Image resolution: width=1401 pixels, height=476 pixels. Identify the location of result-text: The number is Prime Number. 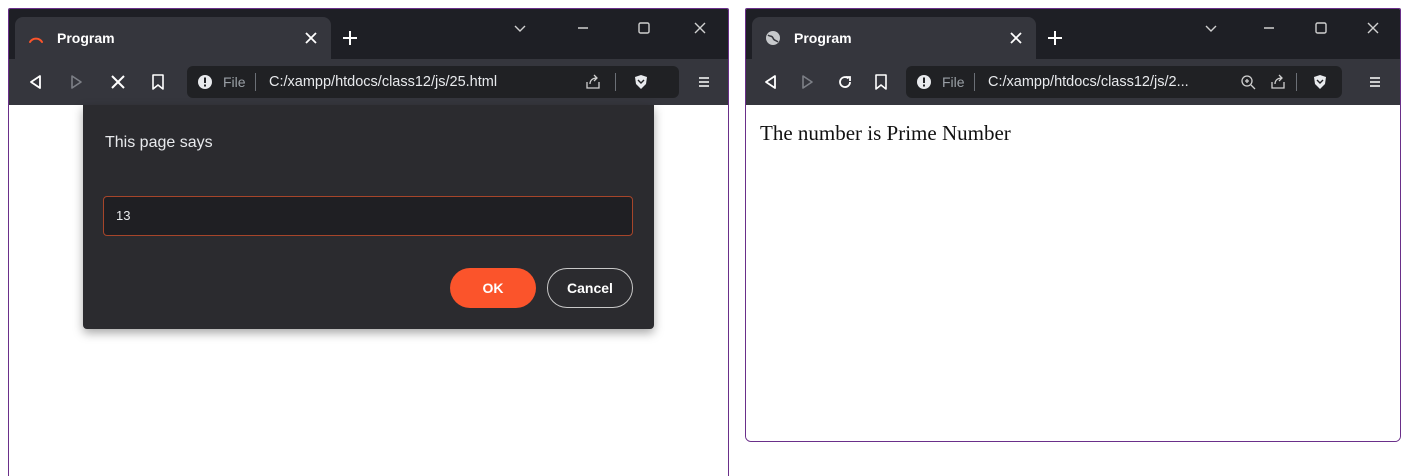
(885, 133).